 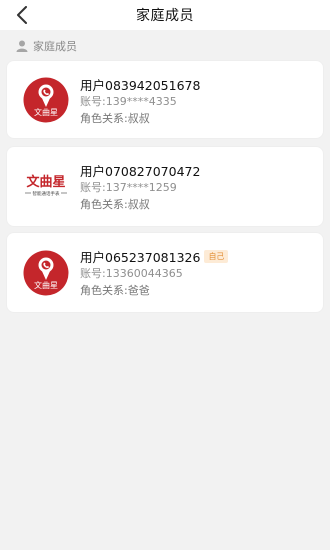 I want to click on logo-subtext: 智能通话手表, so click(x=46, y=193).